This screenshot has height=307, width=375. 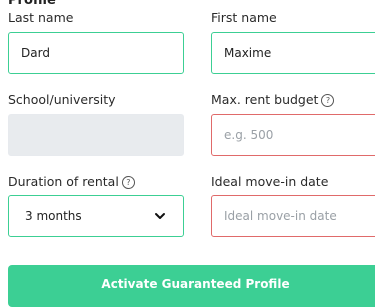 I want to click on budget-field, so click(x=293, y=135).